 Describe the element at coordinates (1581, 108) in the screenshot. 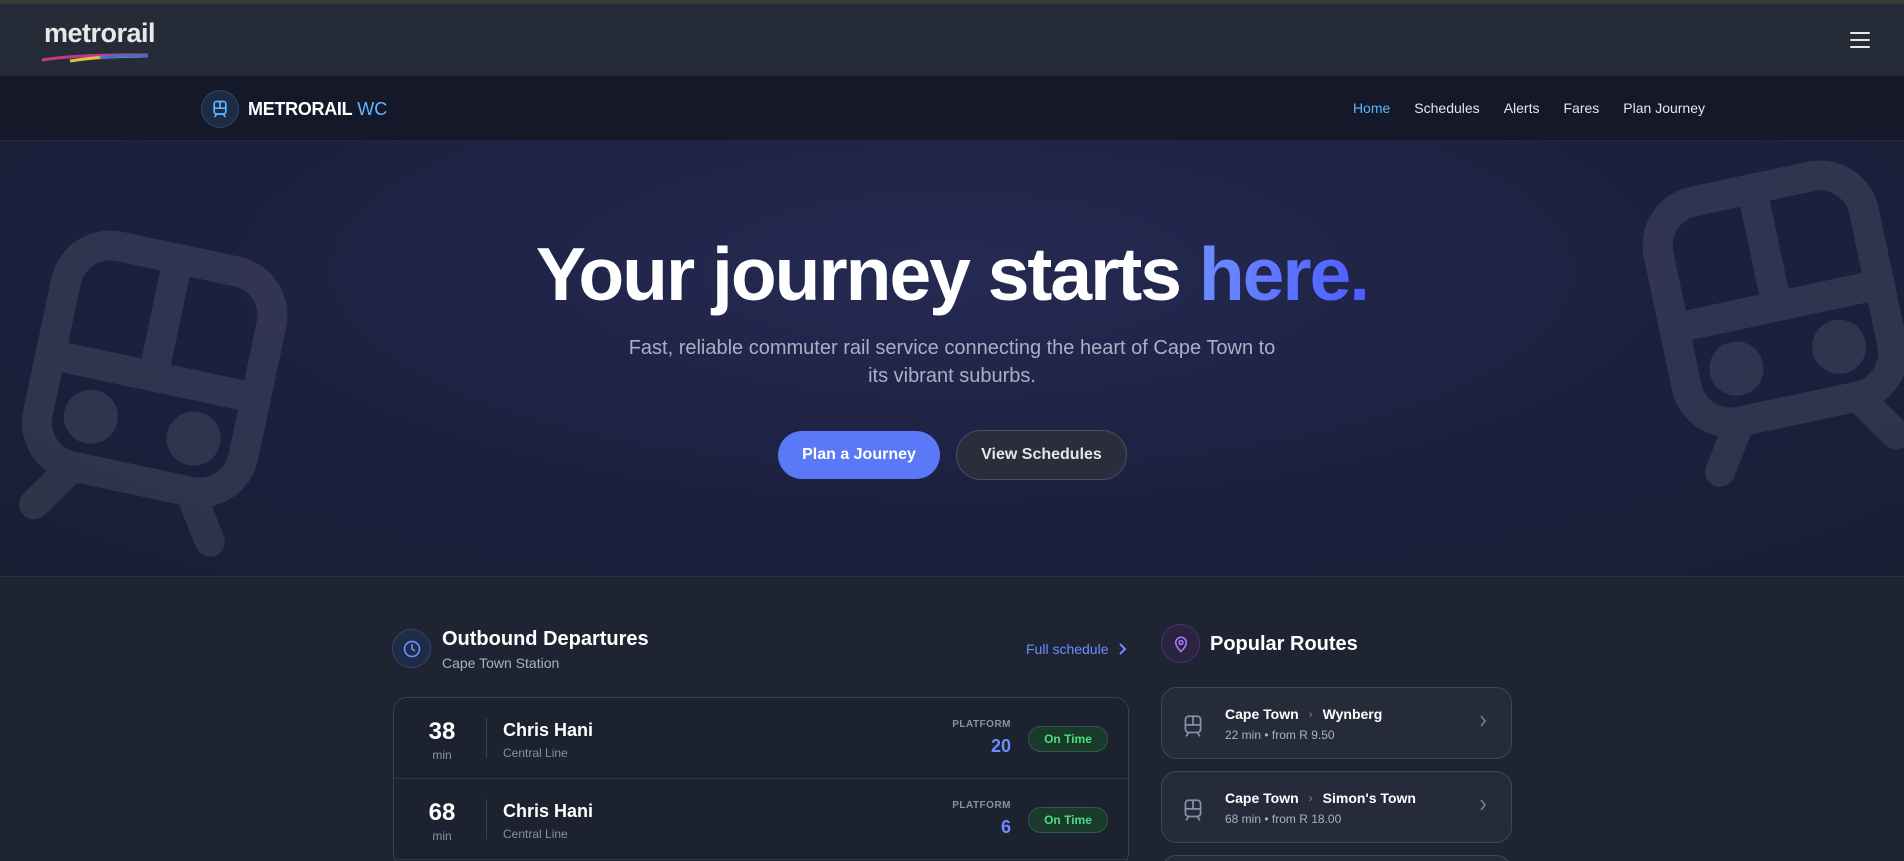

I see `nav-link-fares: Fares` at that location.